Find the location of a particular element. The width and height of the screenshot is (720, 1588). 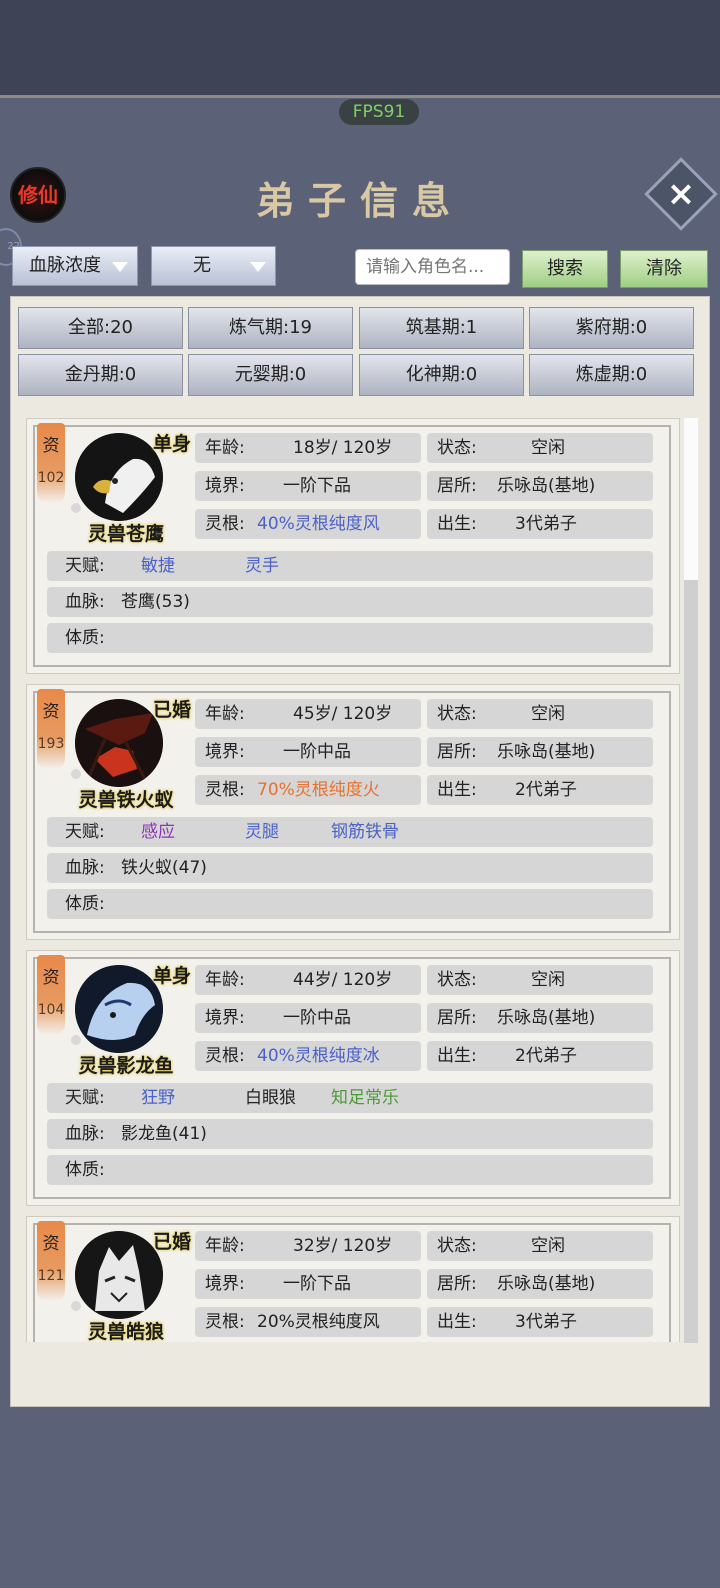

disciple-name: 灵兽皓狼 is located at coordinates (125, 1331).